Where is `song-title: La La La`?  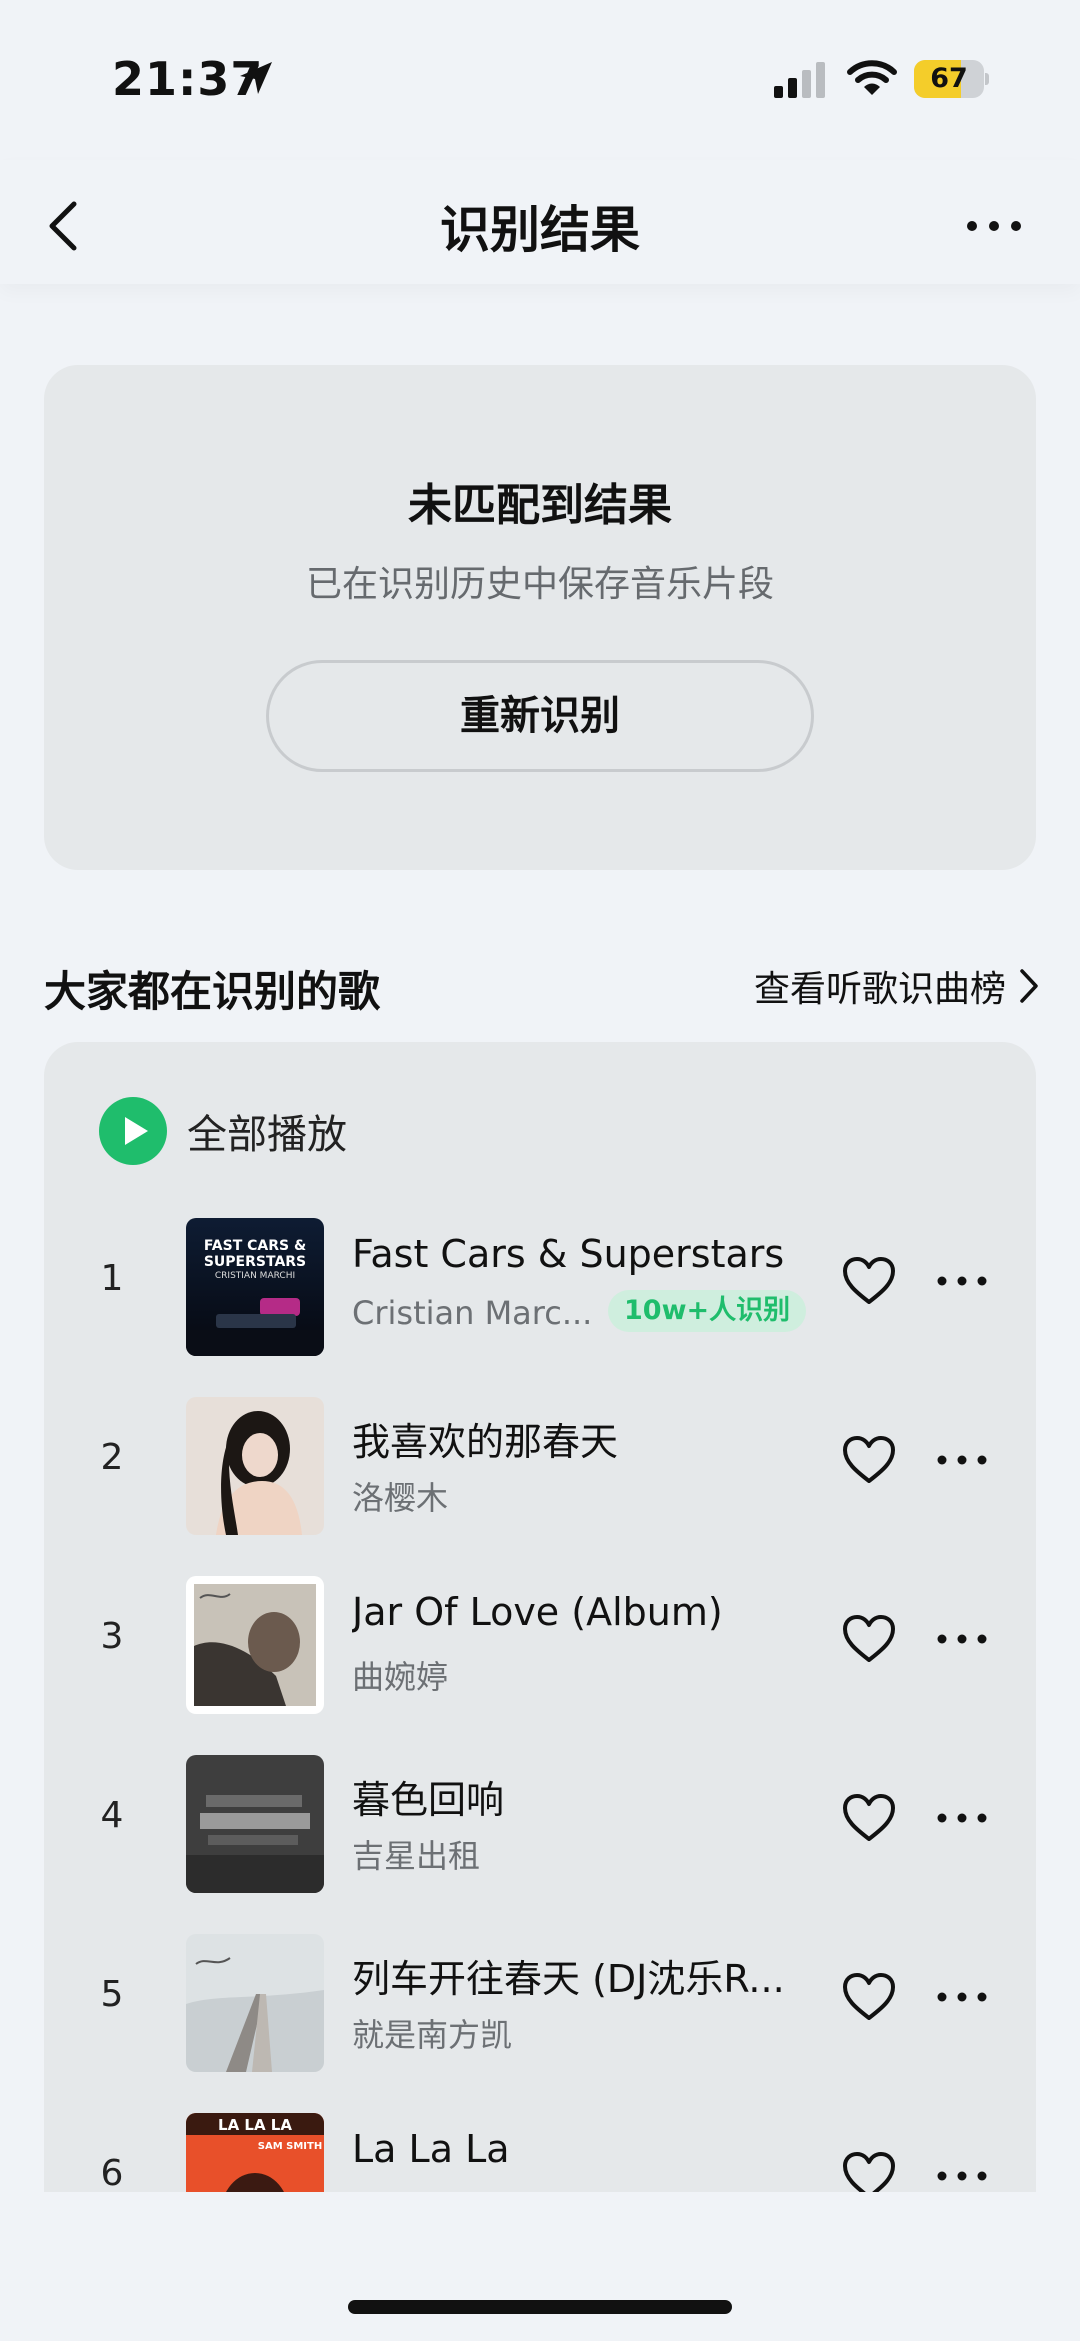 song-title: La La La is located at coordinates (431, 2149).